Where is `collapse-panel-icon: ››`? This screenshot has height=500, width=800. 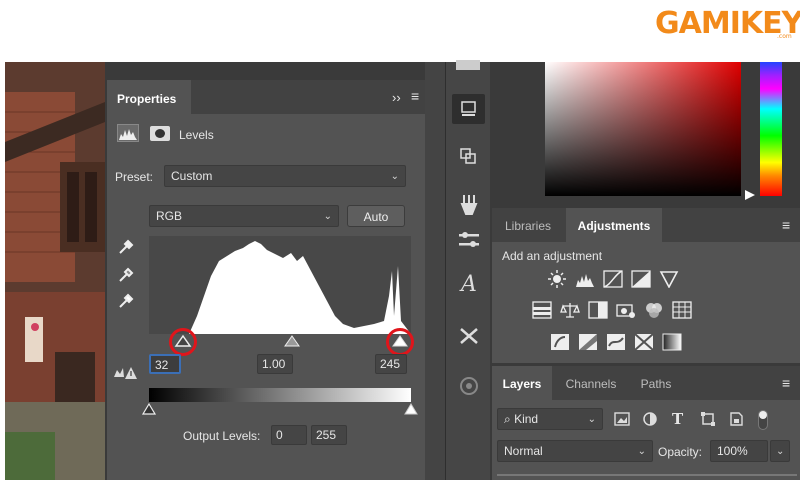
collapse-panel-icon: ›› is located at coordinates (396, 97).